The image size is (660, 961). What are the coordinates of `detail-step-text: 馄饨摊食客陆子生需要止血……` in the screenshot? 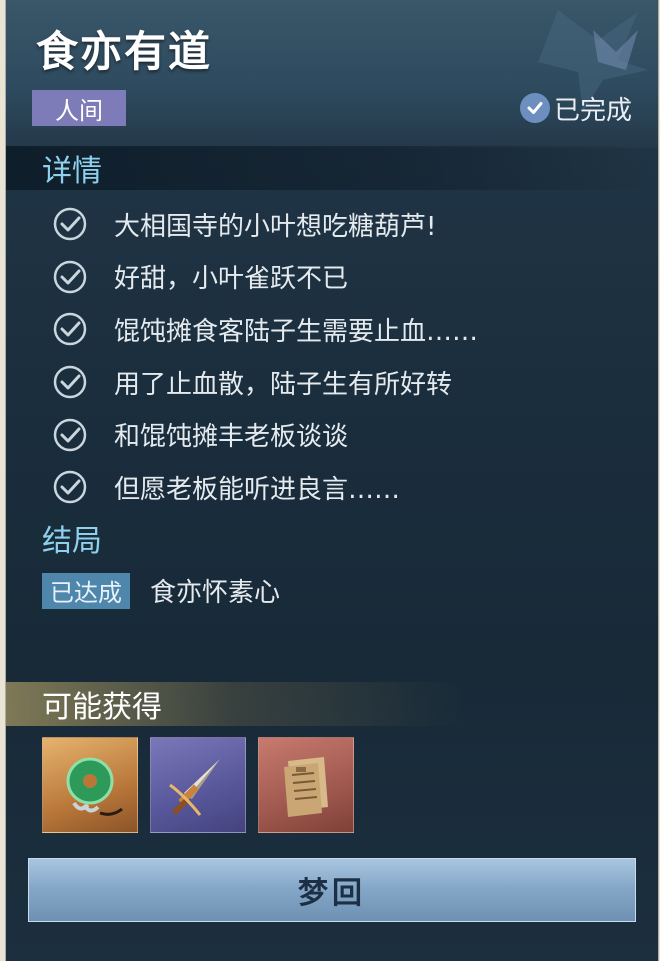 It's located at (296, 331).